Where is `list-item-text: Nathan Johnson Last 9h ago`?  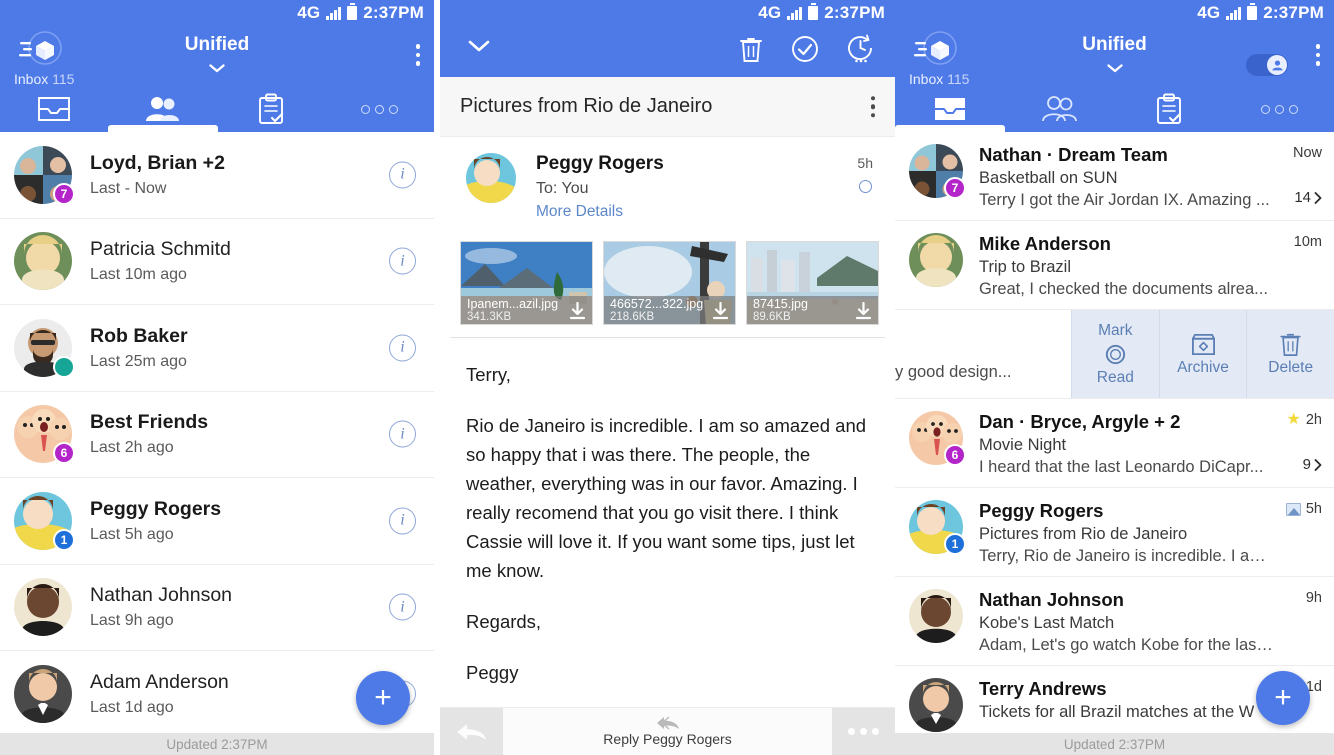 list-item-text: Nathan Johnson Last 9h ago is located at coordinates (161, 607).